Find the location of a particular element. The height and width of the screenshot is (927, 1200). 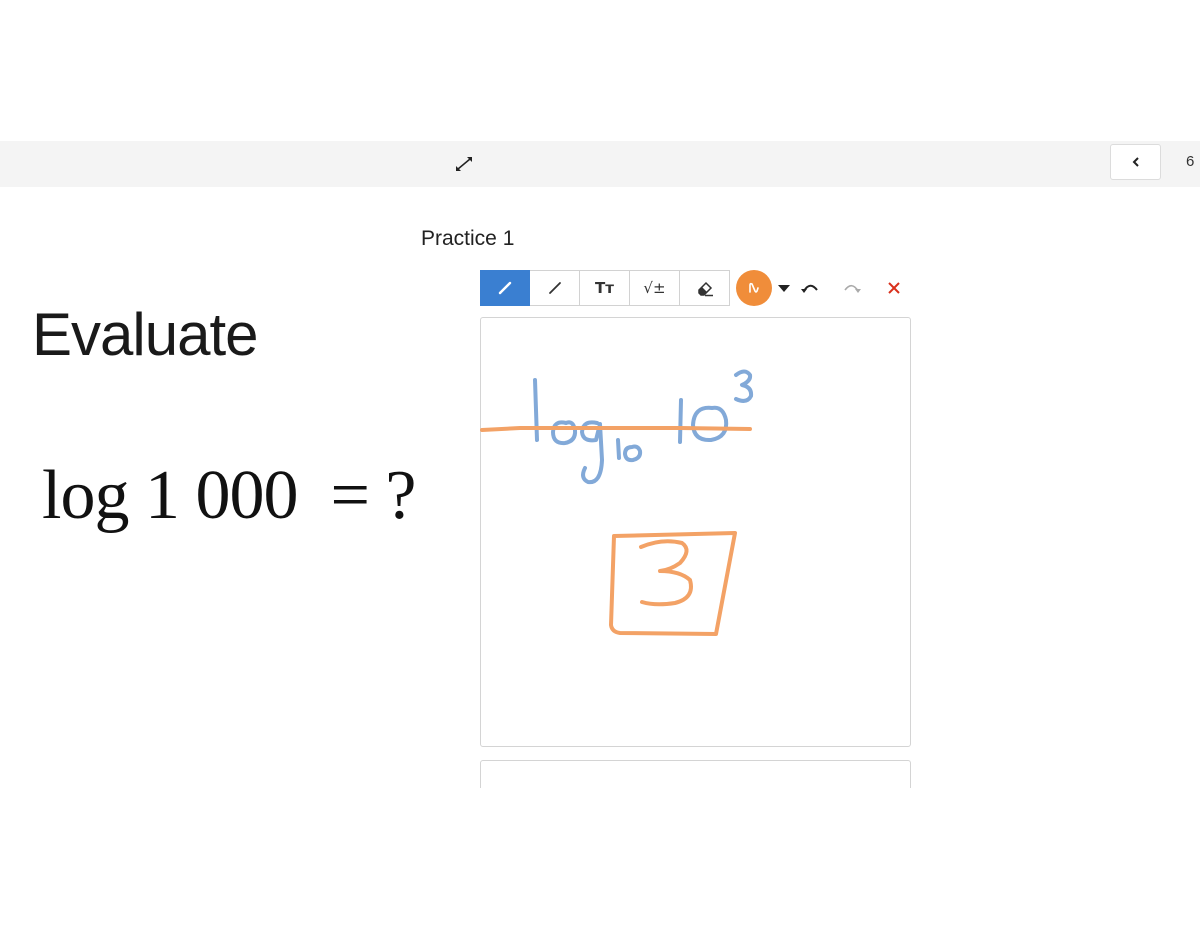

chevron-left-icon is located at coordinates (1135, 162).